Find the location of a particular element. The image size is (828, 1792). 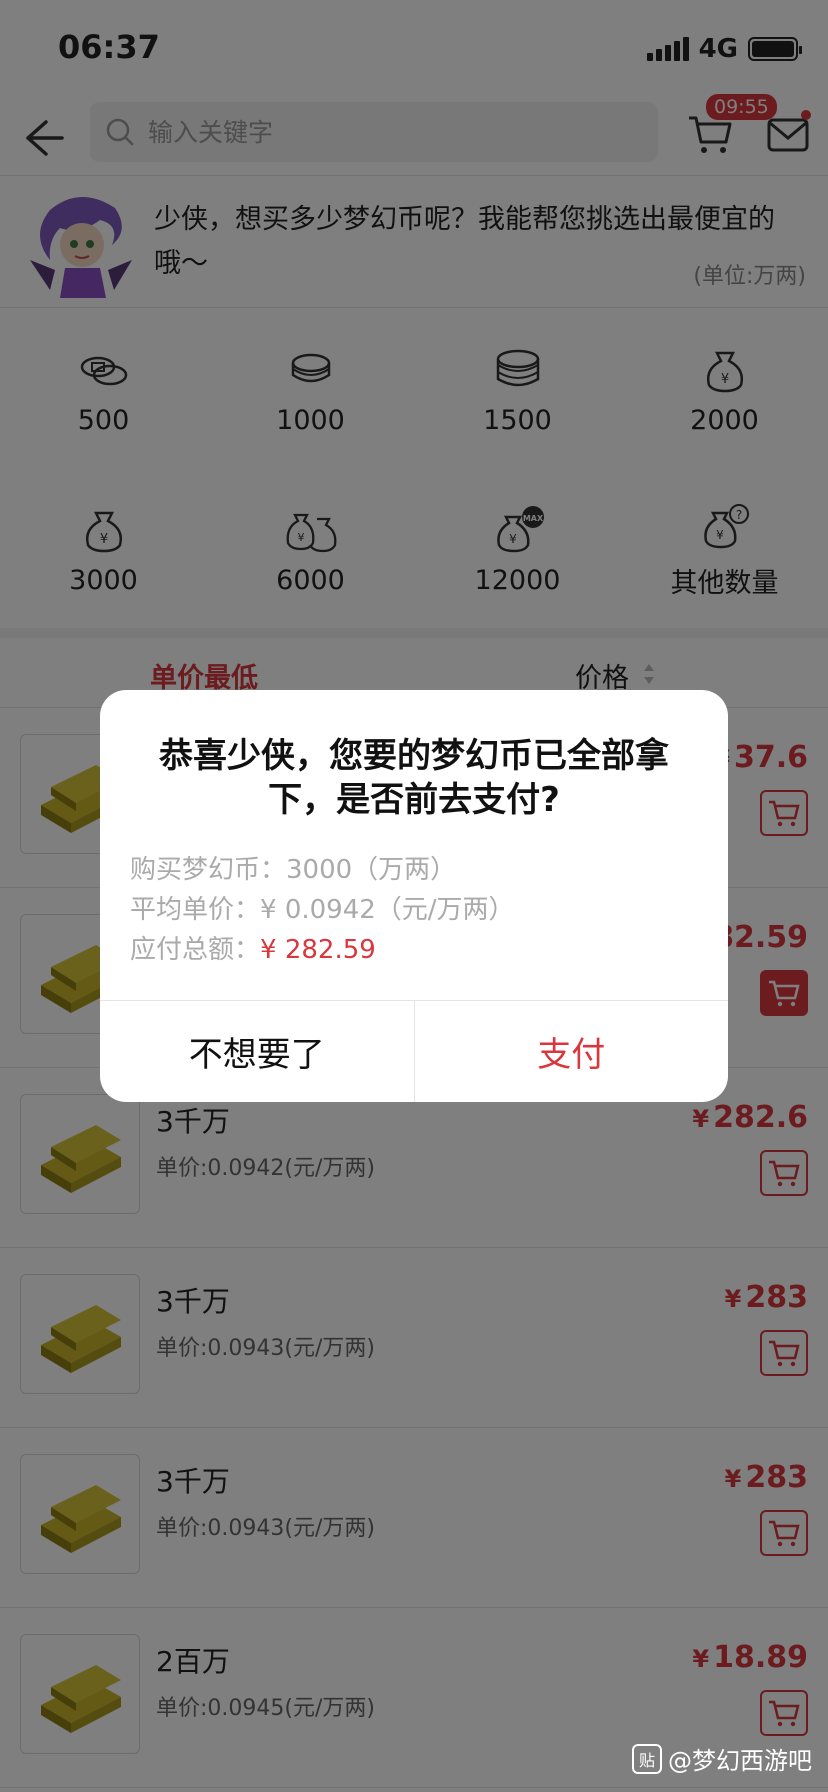

total-row: 应付总额：¥ 282.59 is located at coordinates (253, 950).